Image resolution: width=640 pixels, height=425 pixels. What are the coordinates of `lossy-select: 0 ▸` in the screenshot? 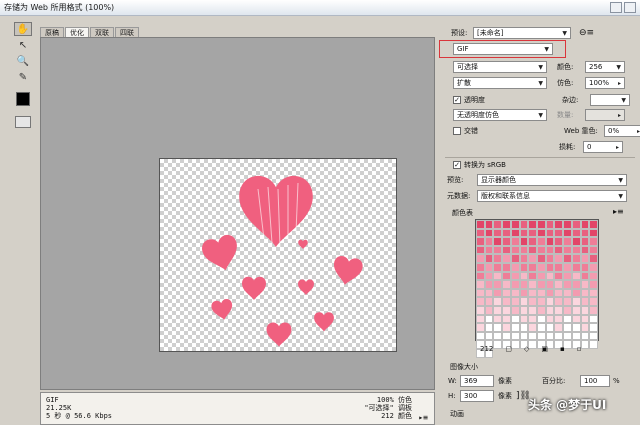 It's located at (603, 147).